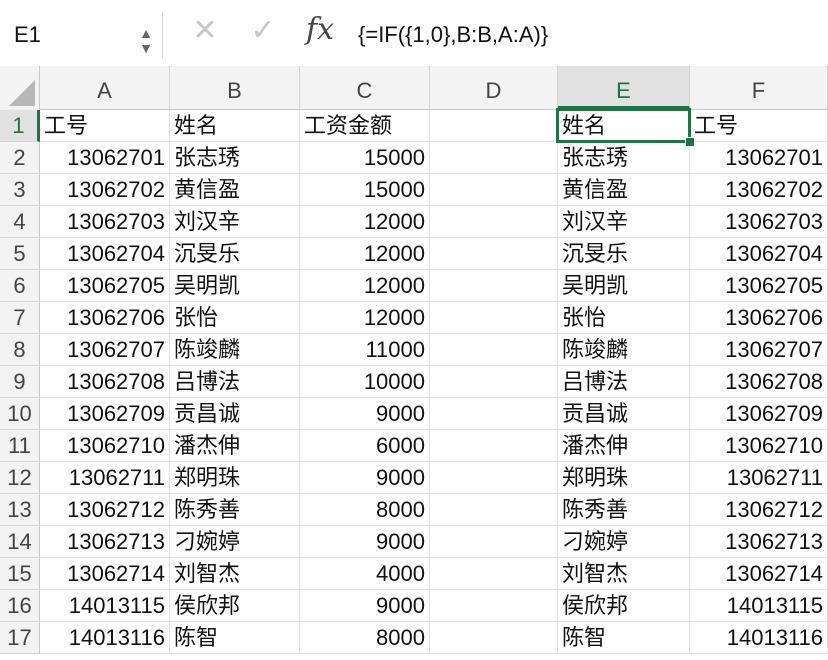 The image size is (828, 660). Describe the element at coordinates (105, 414) in the screenshot. I see `cell-a10: 13062709` at that location.